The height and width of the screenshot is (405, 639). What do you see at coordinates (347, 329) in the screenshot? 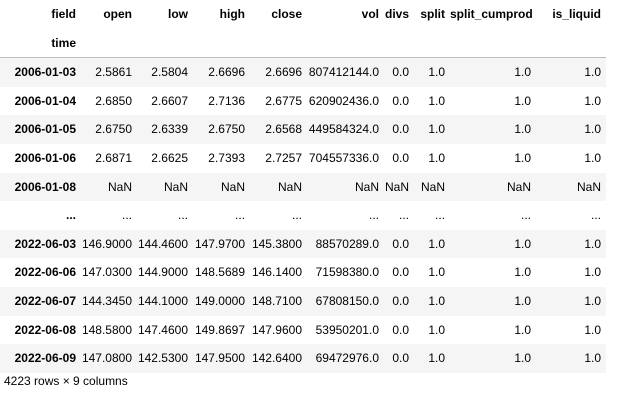
I see `table-cell: 53950201.0` at bounding box center [347, 329].